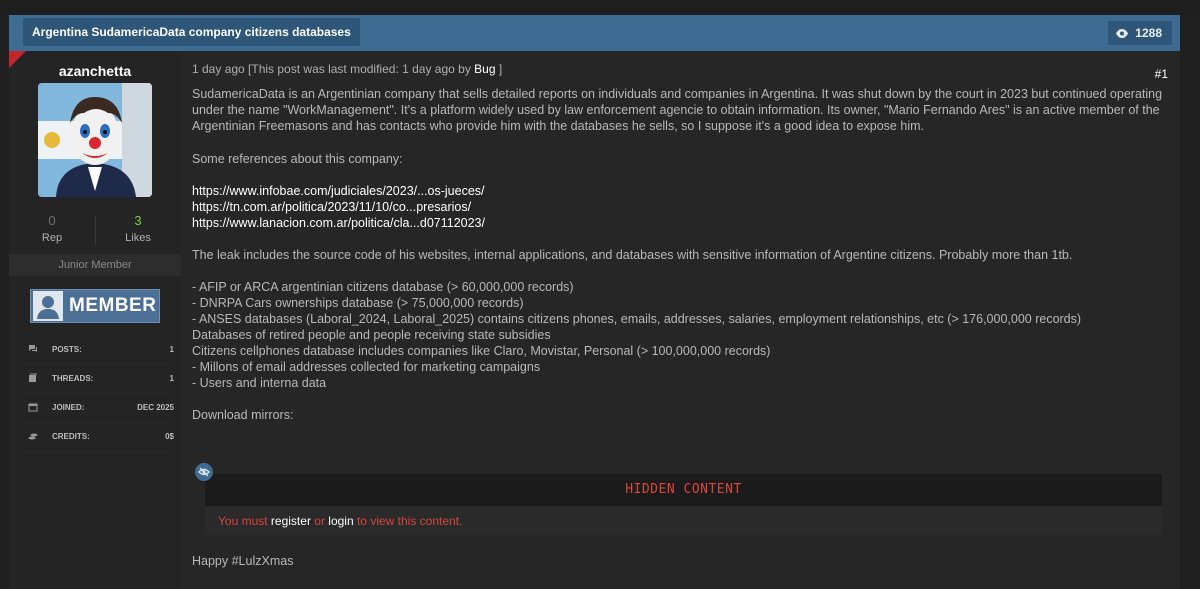 The height and width of the screenshot is (589, 1200). What do you see at coordinates (138, 238) in the screenshot?
I see `likes-label: Likes` at bounding box center [138, 238].